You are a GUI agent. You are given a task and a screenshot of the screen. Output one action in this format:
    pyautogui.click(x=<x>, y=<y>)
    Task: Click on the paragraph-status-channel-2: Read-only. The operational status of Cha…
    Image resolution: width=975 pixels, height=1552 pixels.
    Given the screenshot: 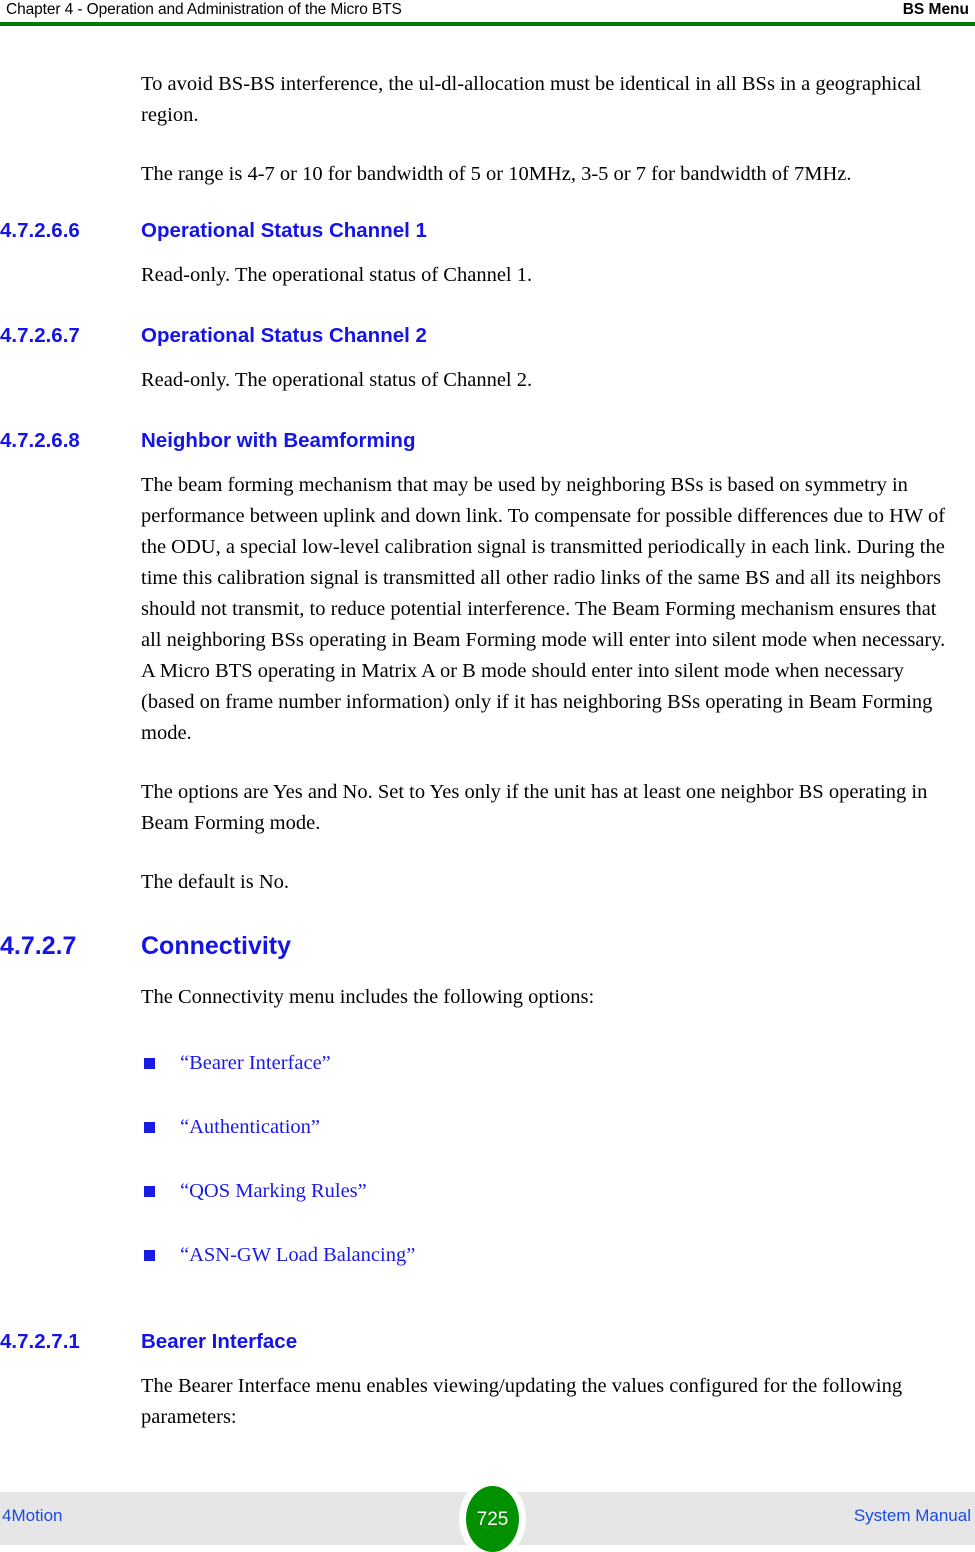 What is the action you would take?
    pyautogui.click(x=337, y=380)
    